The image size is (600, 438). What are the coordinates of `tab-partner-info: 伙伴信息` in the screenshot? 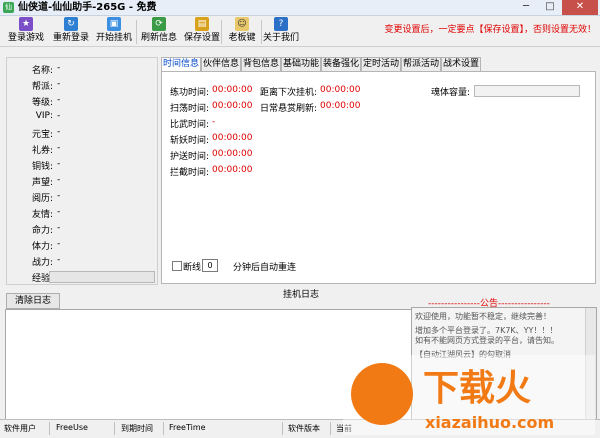 It's located at (221, 64).